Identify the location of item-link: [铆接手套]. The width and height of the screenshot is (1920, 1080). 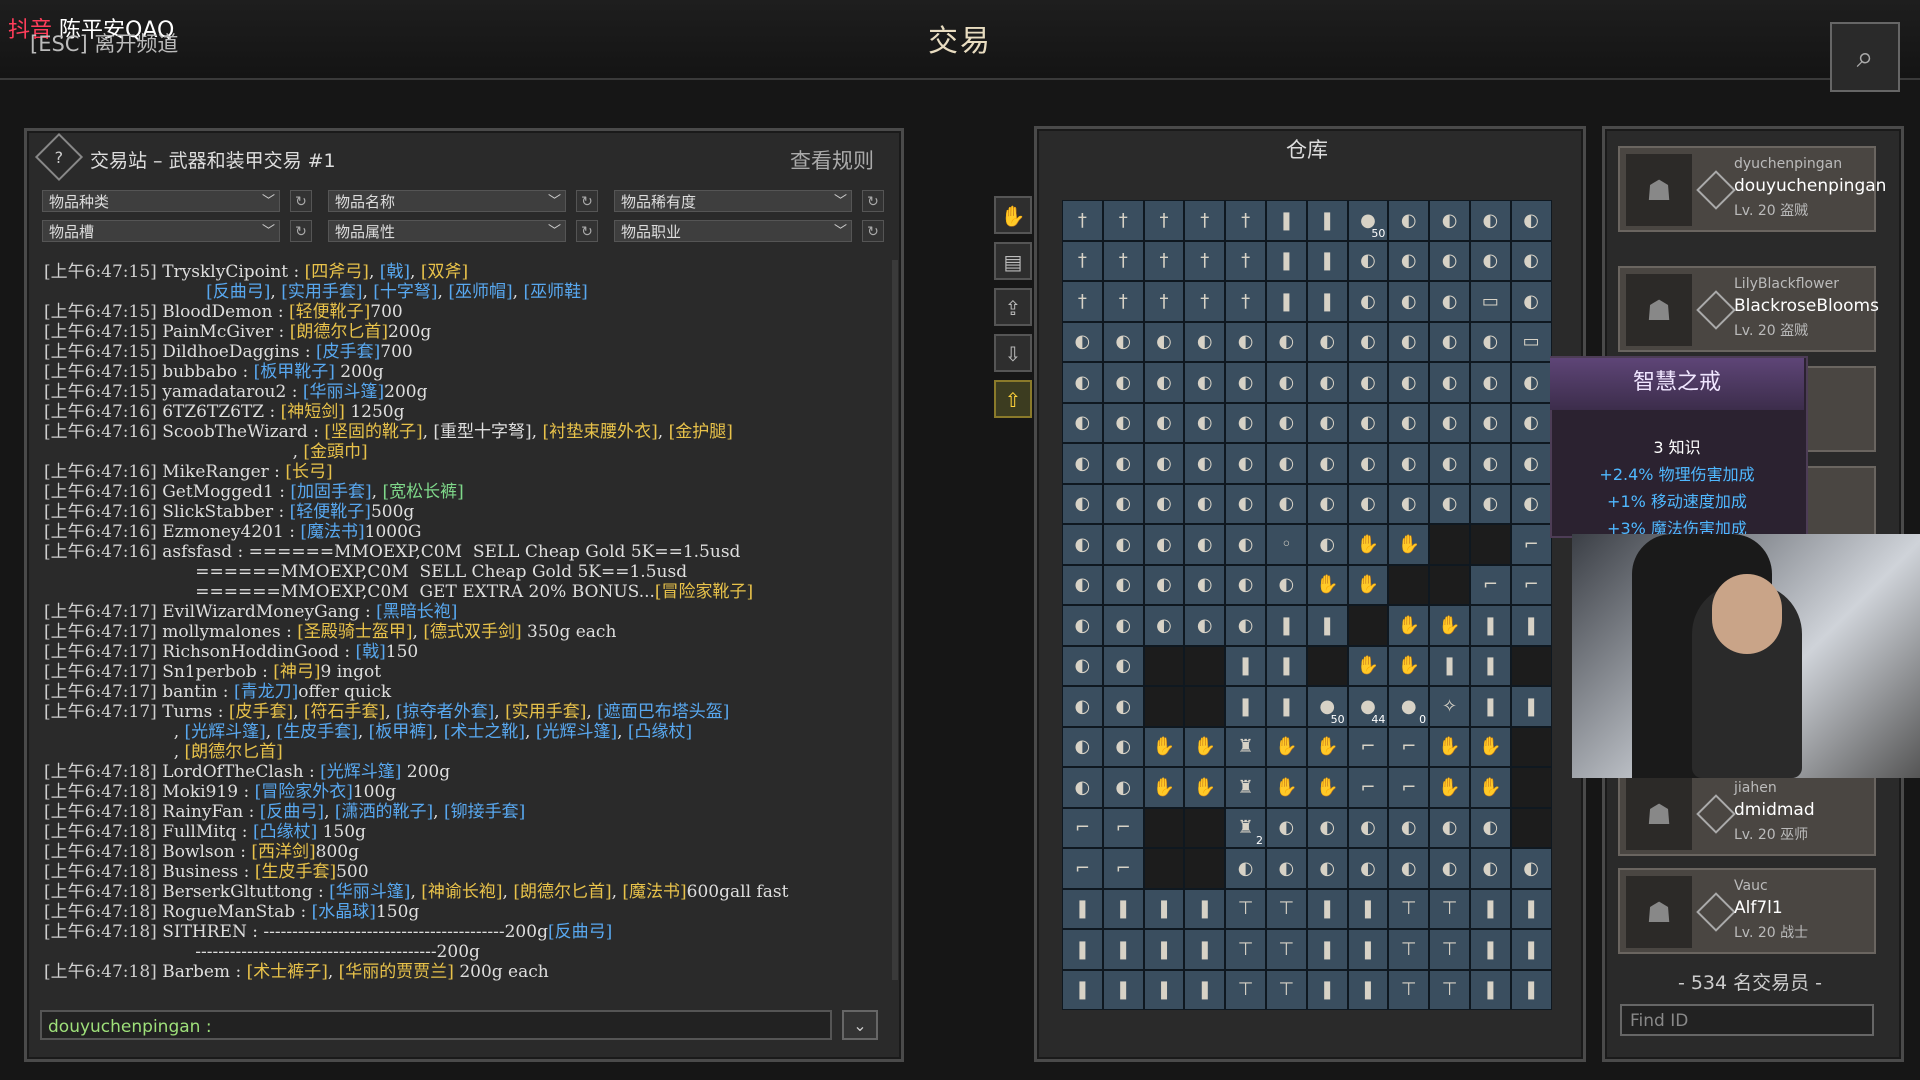
(484, 812).